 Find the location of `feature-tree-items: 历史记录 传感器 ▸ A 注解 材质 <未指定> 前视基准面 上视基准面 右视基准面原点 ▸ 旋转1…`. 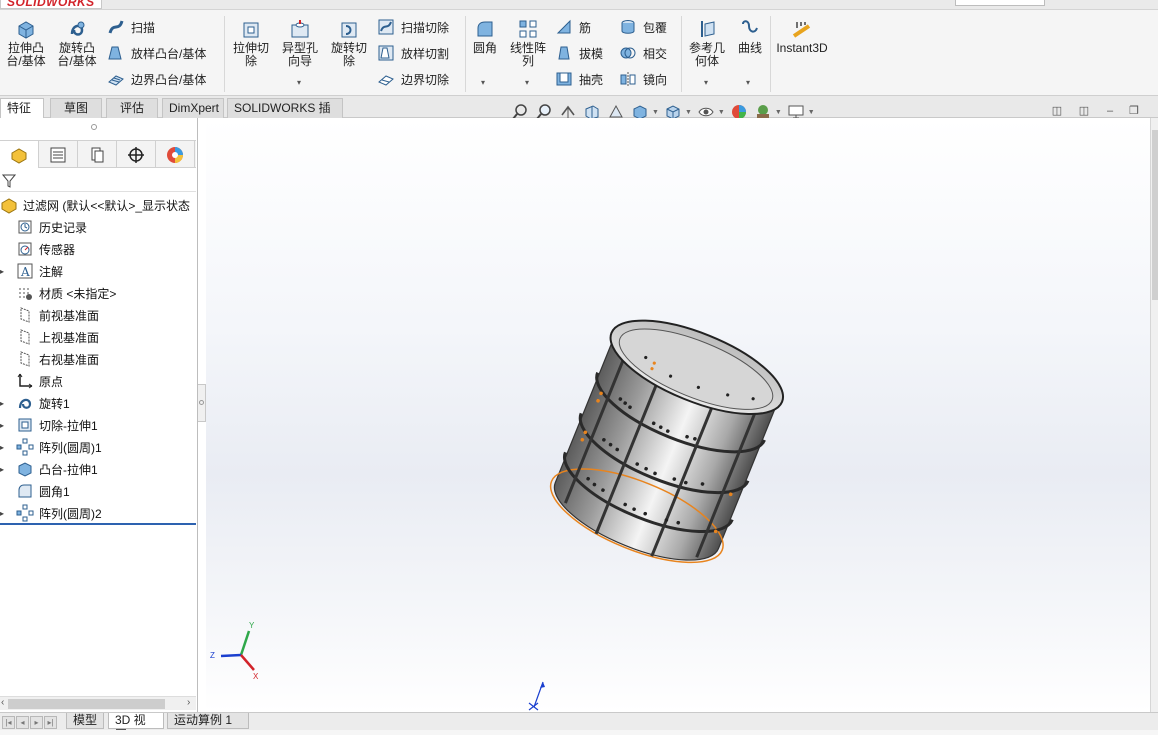

feature-tree-items: 历史记录 传感器 ▸ A 注解 材质 <未指定> 前视基准面 上视基准面 右视基准面原点 ▸ 旋转1… is located at coordinates (98, 370).